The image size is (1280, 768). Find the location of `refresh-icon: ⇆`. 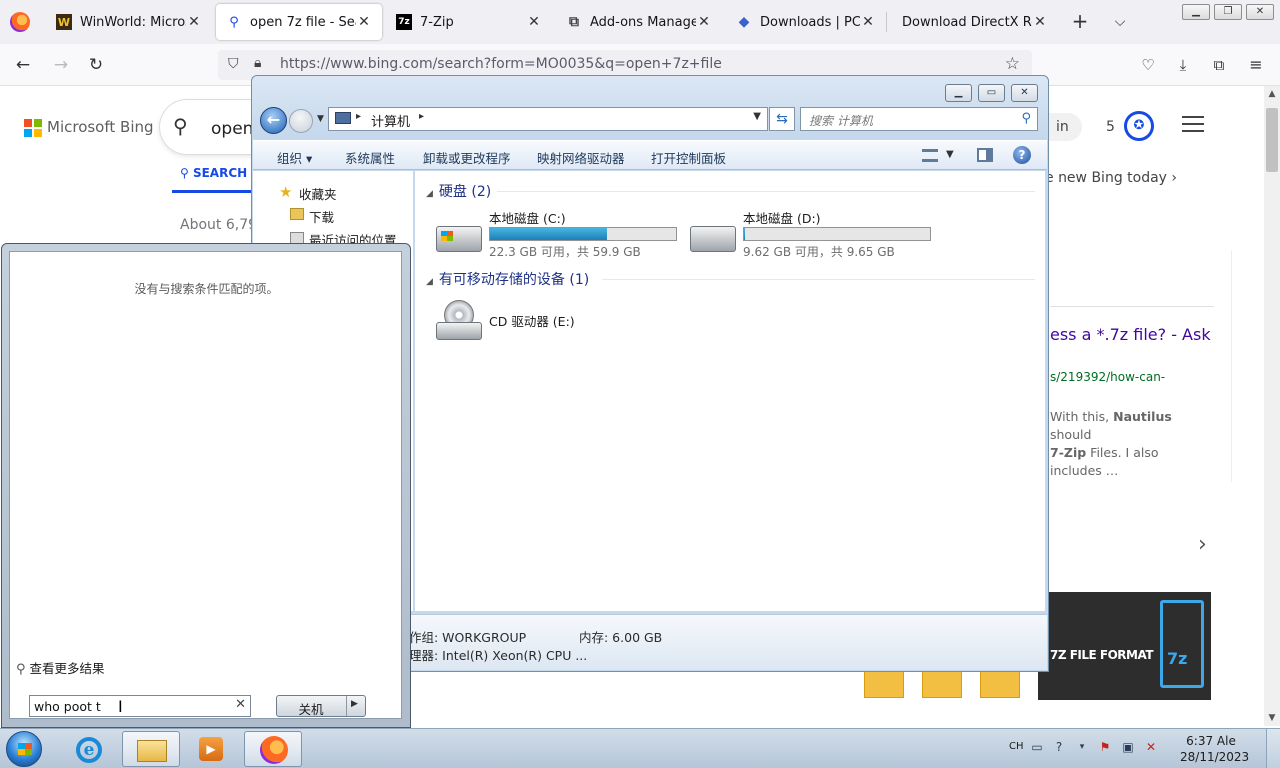

refresh-icon: ⇆ is located at coordinates (782, 119).